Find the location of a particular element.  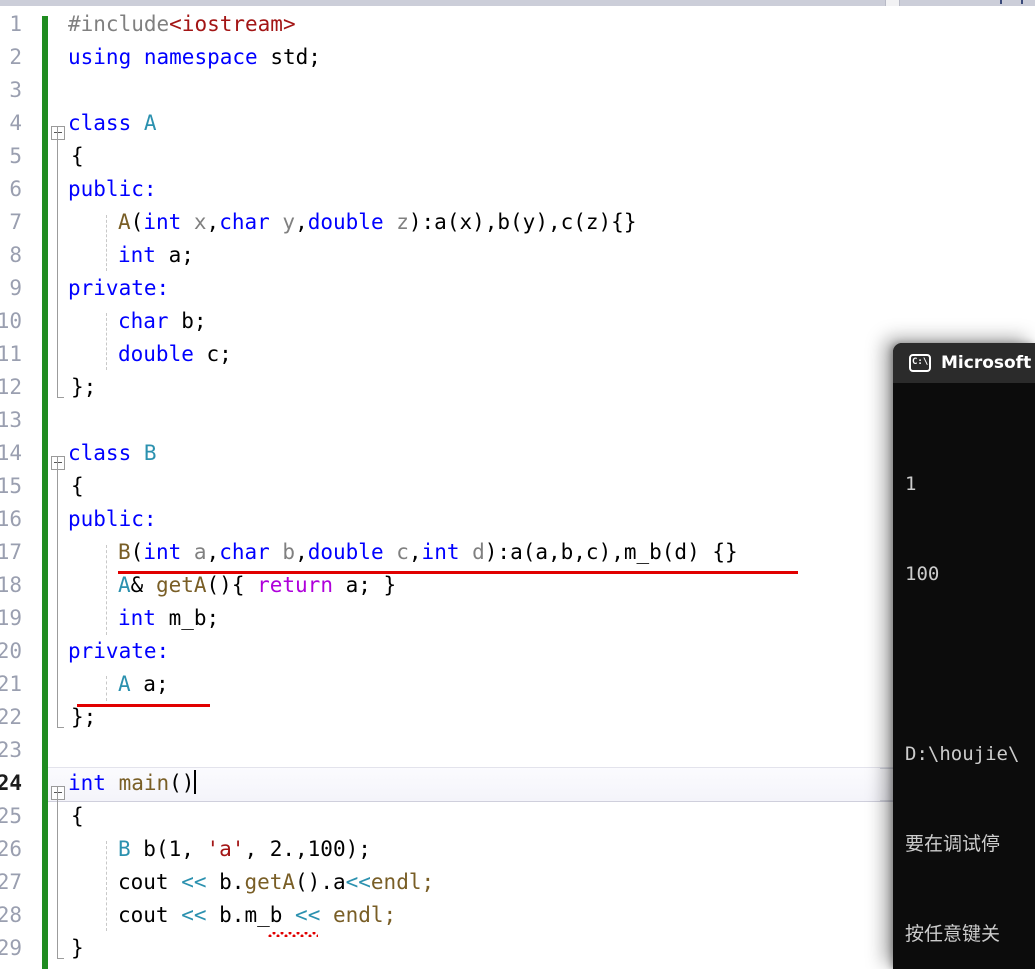

code-line-29: 29 } is located at coordinates (517, 948).